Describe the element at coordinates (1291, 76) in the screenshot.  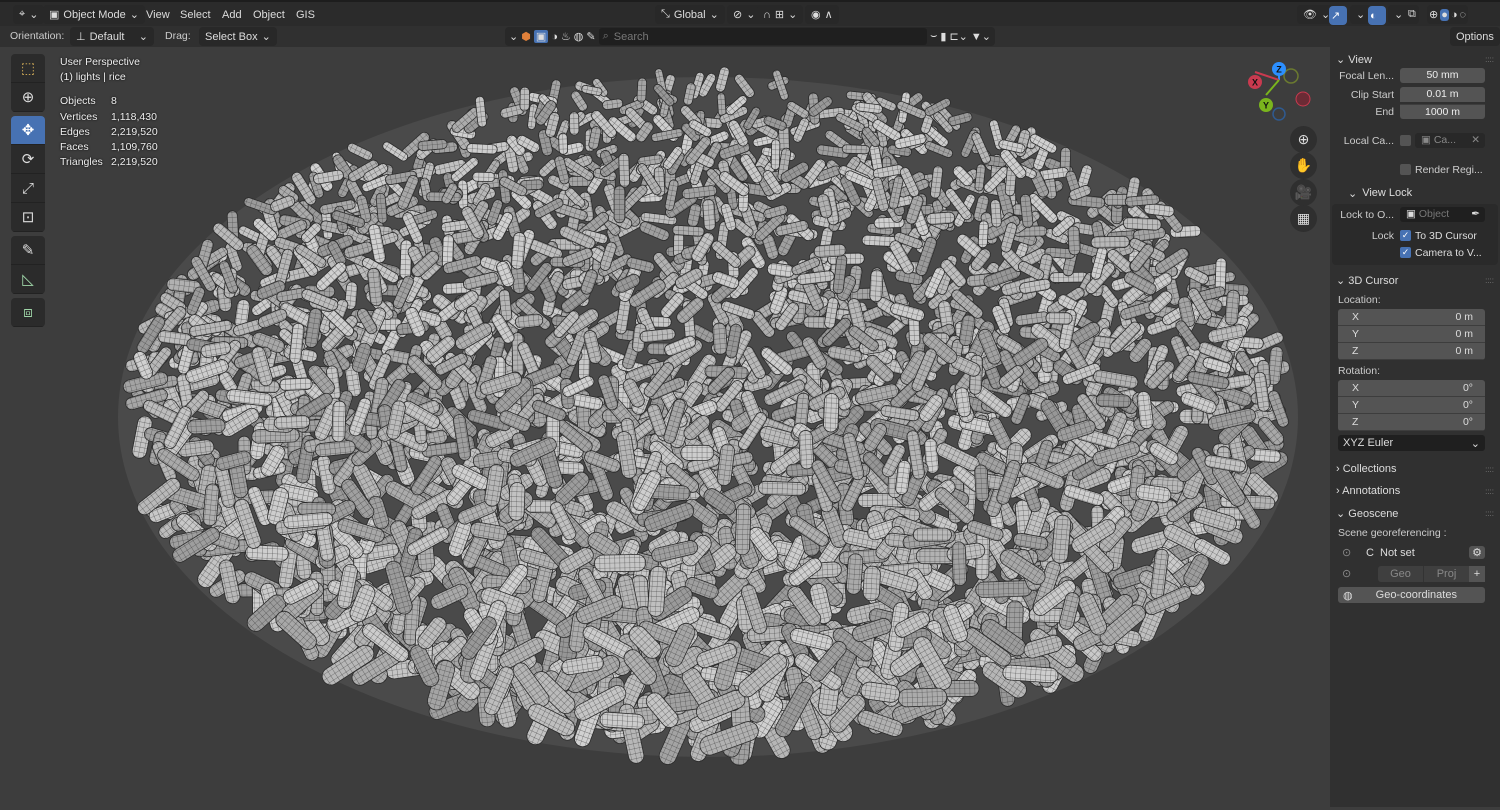
I see `gizmo-neg-y` at that location.